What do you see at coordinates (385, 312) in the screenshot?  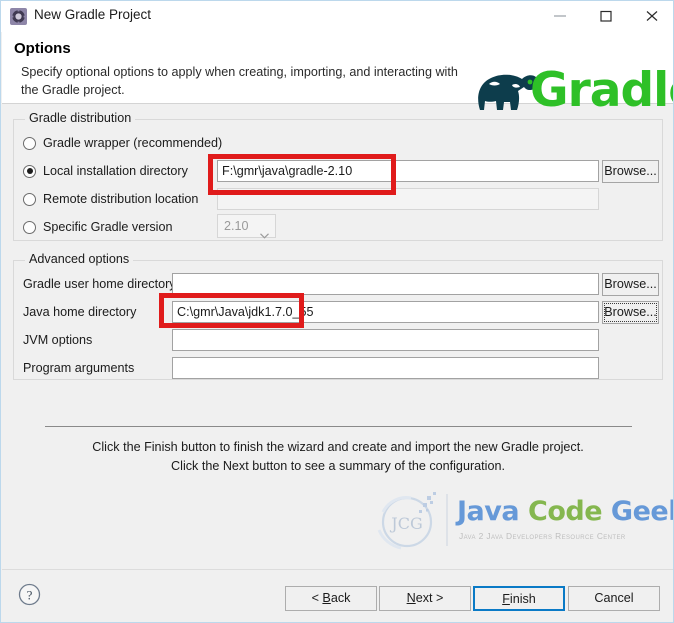 I see `java-home-directory-input: C:\gmr\Java\jdk1.7.0_55` at bounding box center [385, 312].